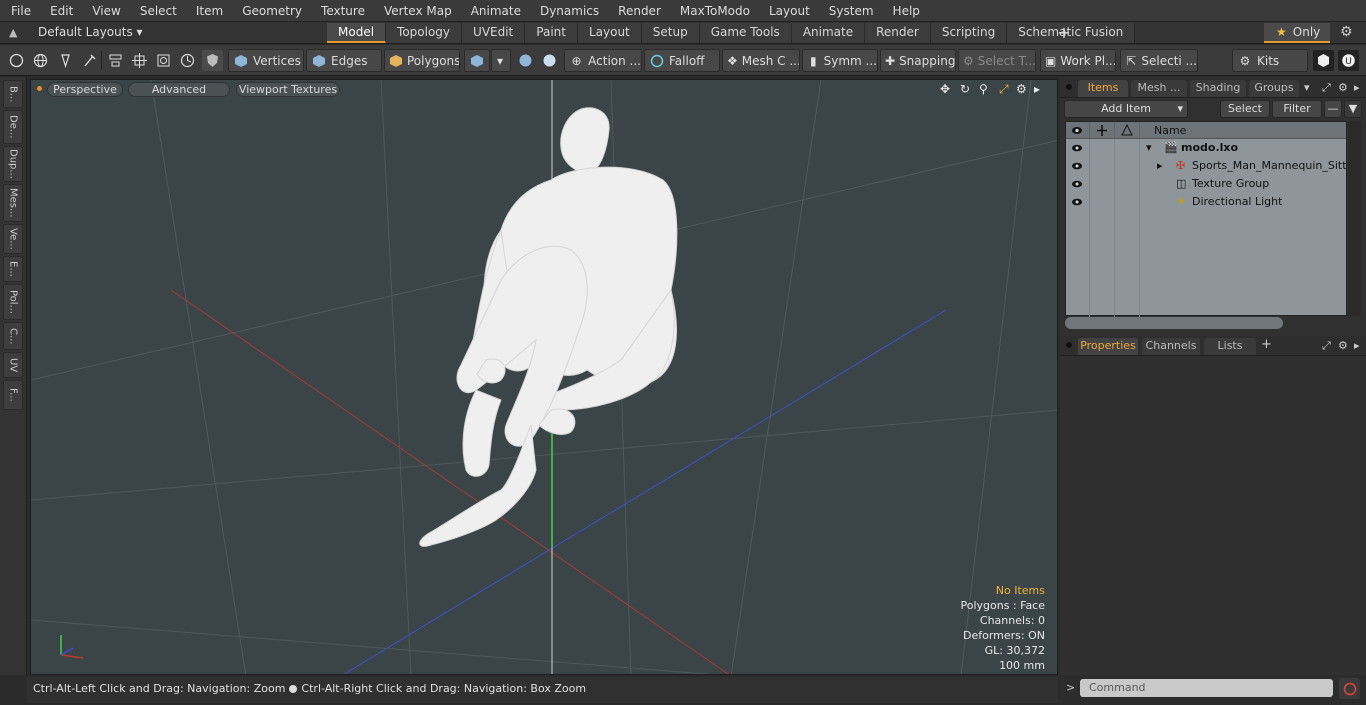 The image size is (1366, 705). I want to click on visibility-column, so click(1078, 130).